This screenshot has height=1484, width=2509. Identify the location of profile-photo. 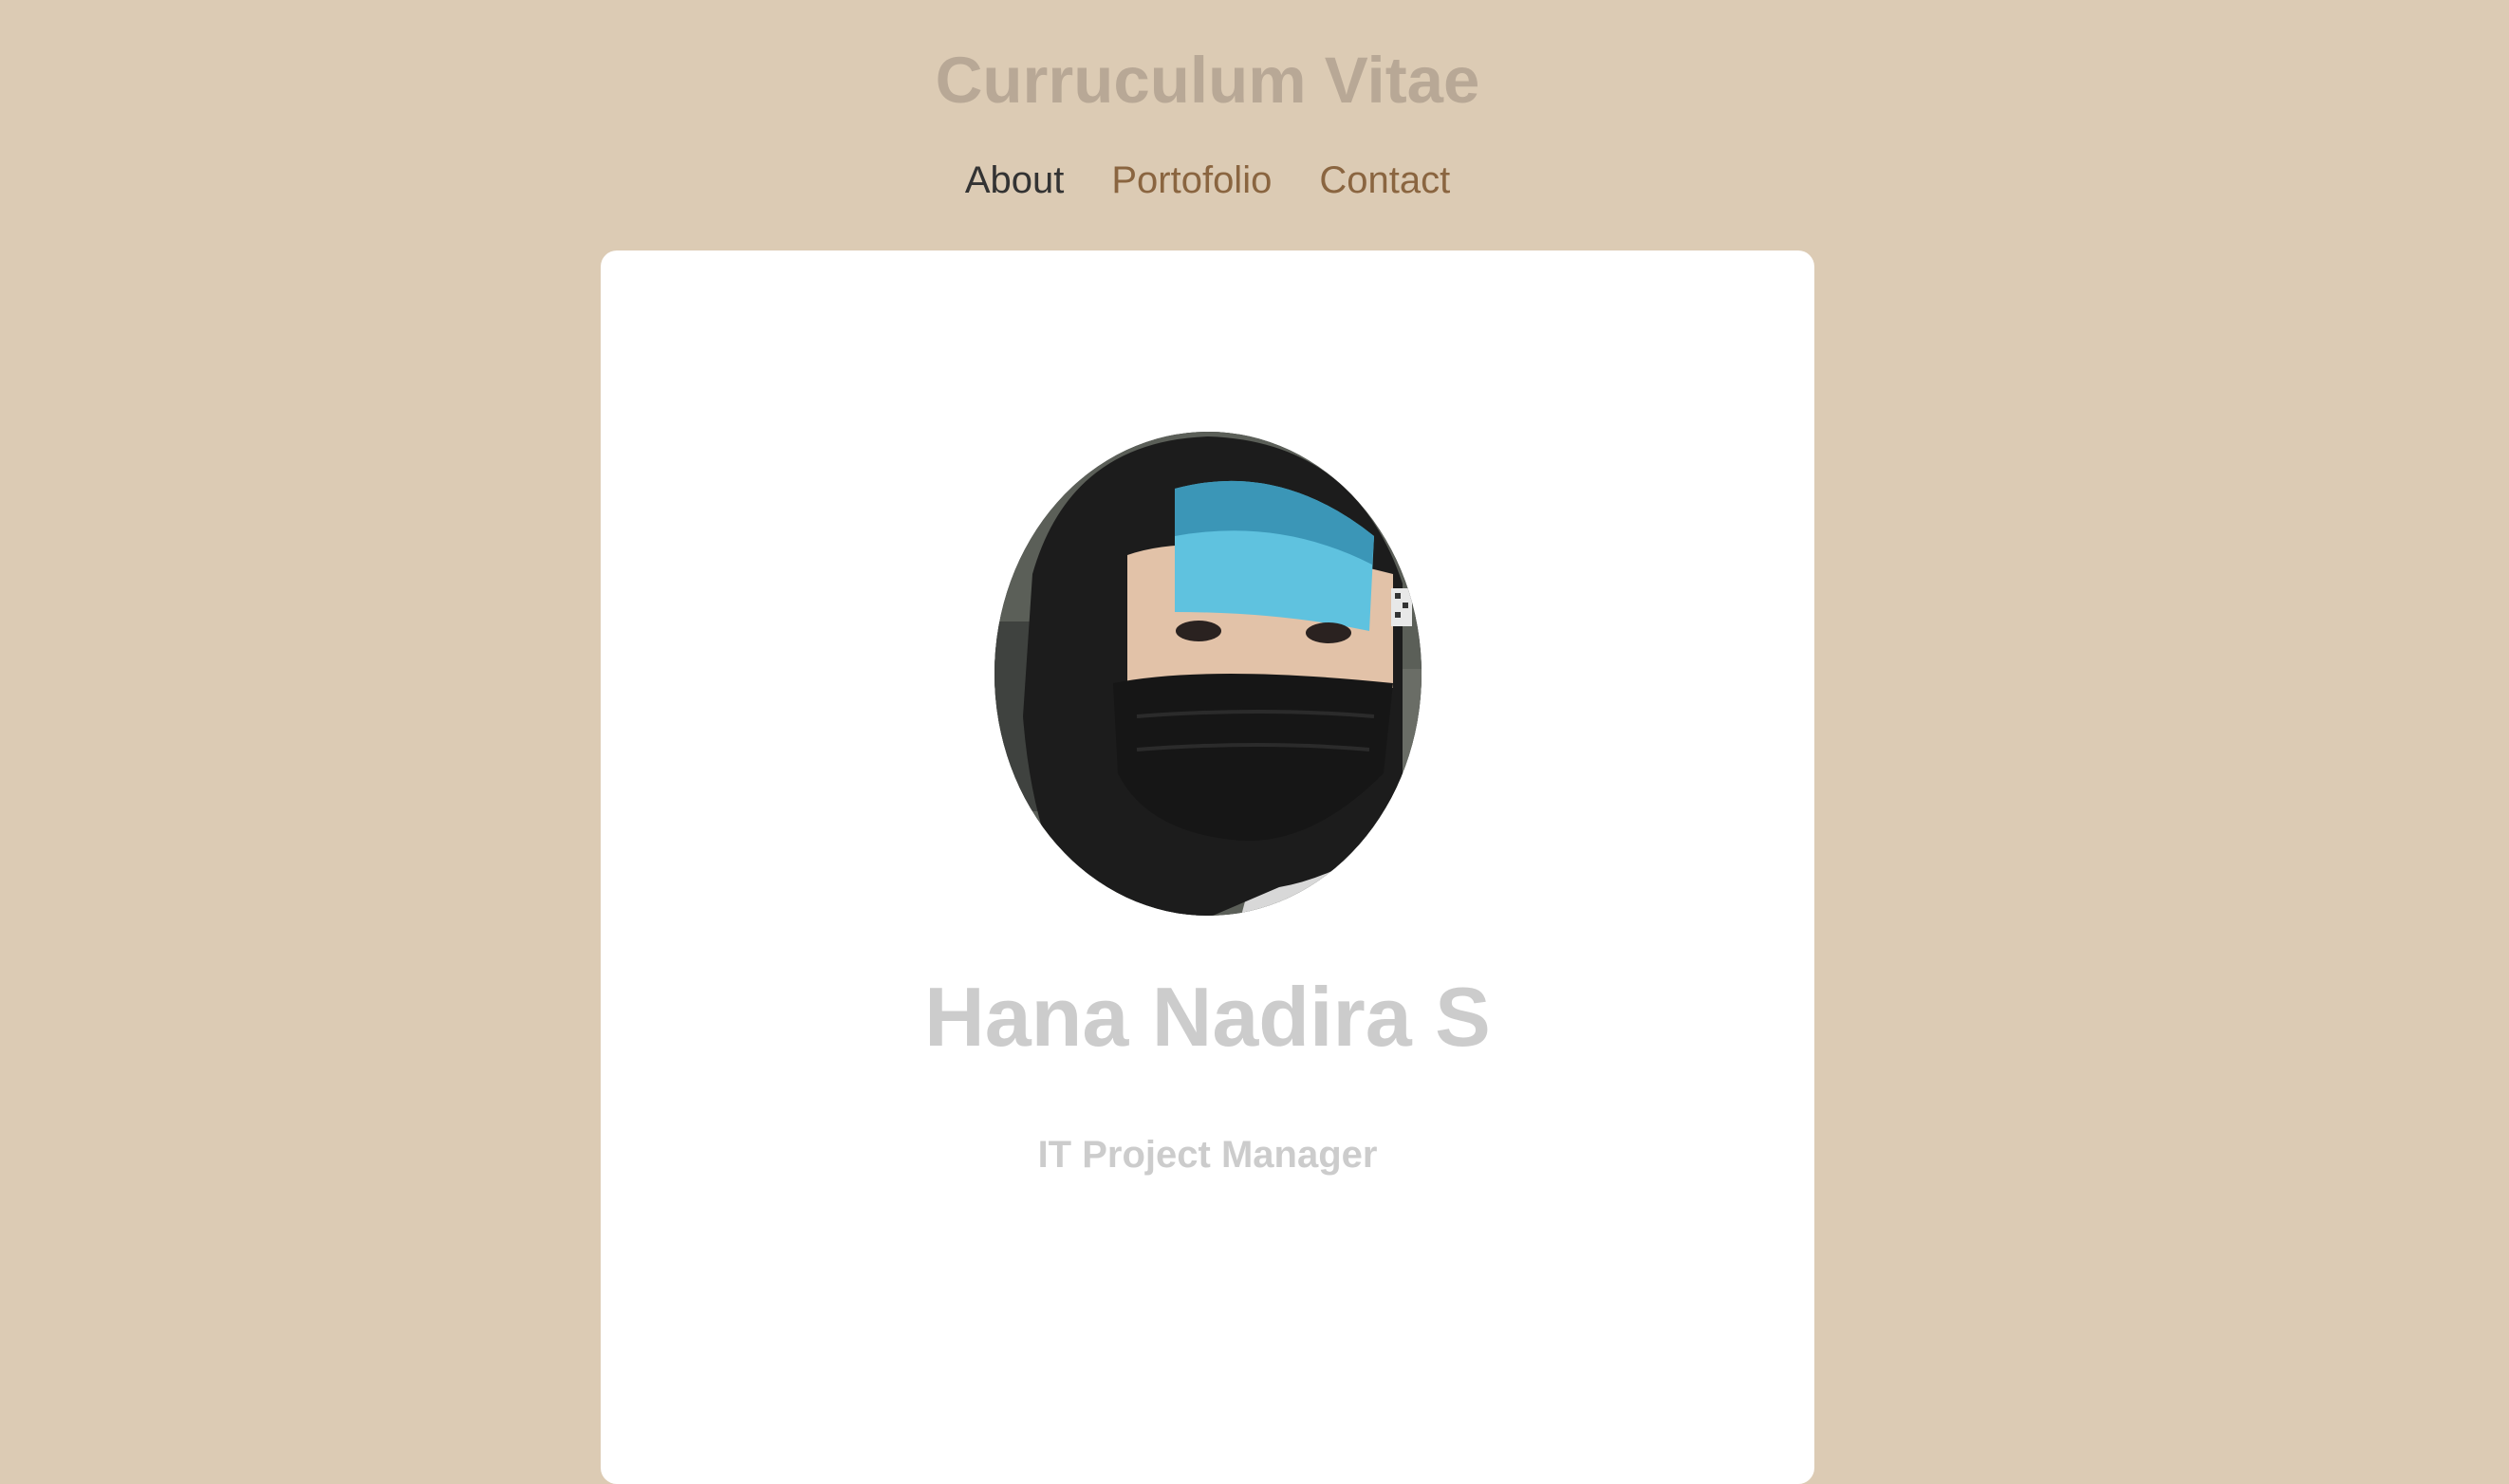
(1208, 674).